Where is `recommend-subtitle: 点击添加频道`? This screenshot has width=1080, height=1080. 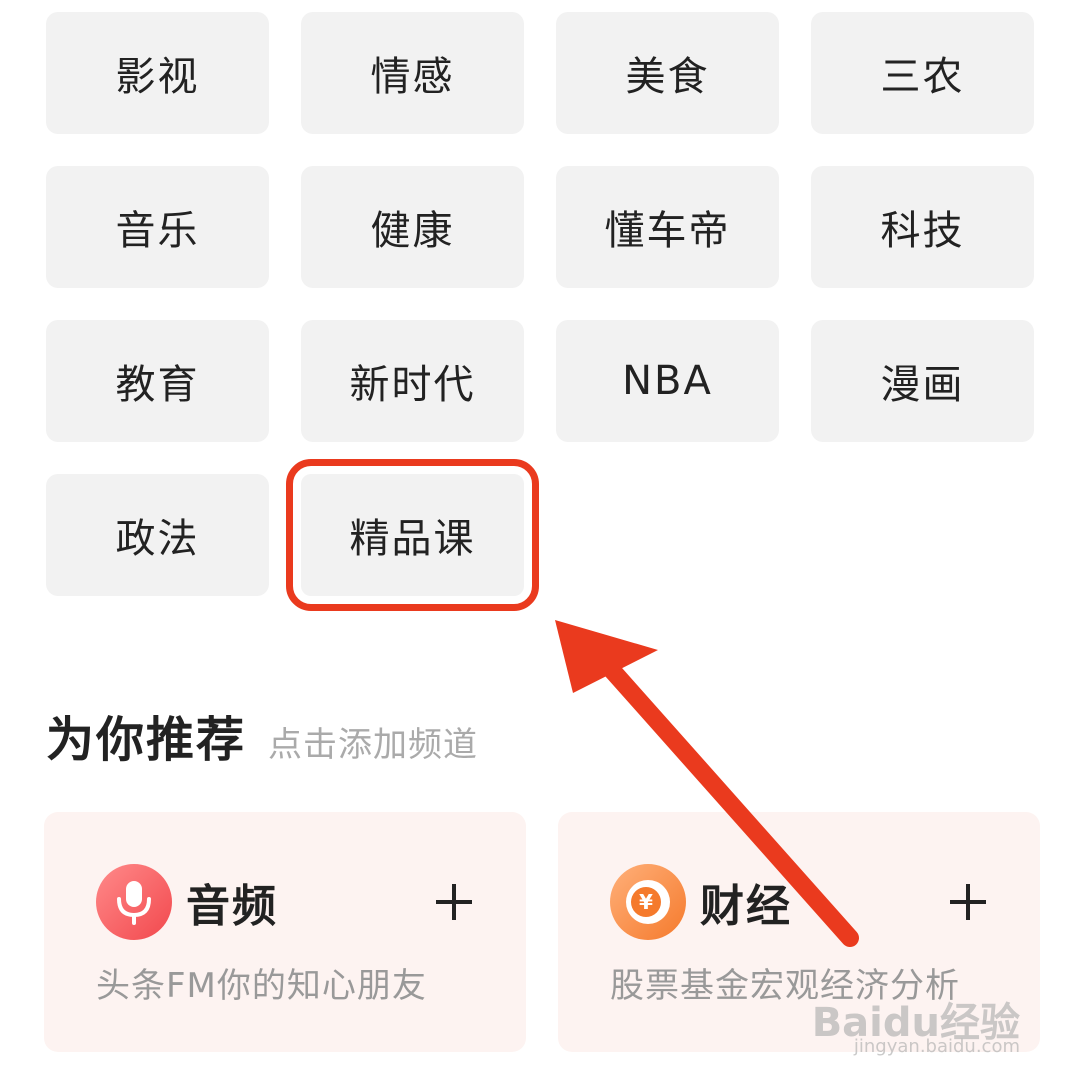
recommend-subtitle: 点击添加频道 is located at coordinates (373, 745).